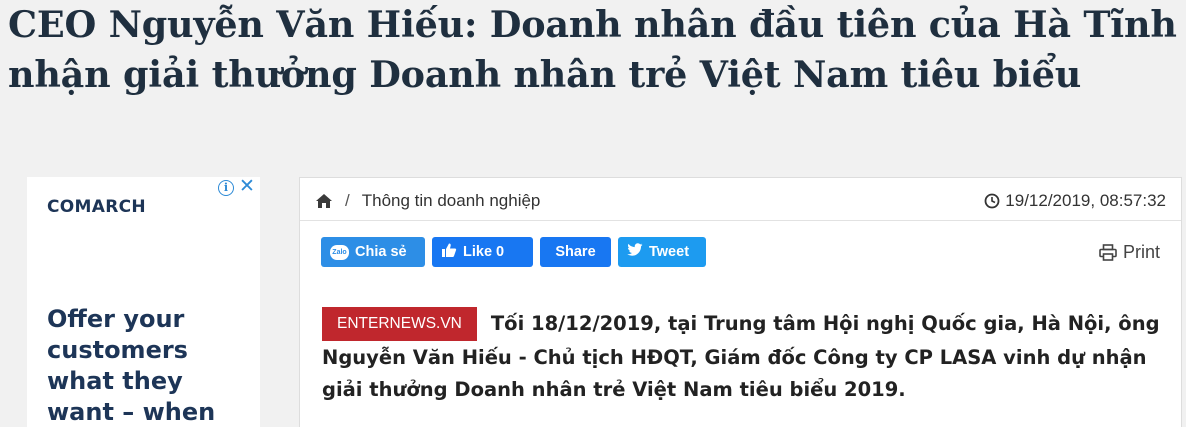 The height and width of the screenshot is (427, 1186). I want to click on zalo-share-label: Chia sẻ, so click(381, 252).